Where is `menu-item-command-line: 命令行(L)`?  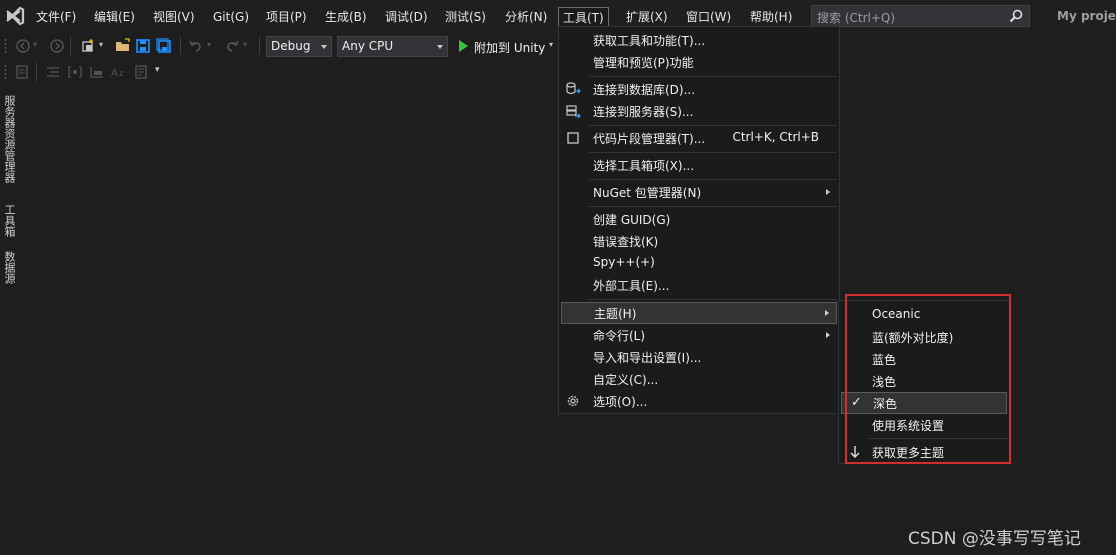 menu-item-command-line: 命令行(L) is located at coordinates (699, 335).